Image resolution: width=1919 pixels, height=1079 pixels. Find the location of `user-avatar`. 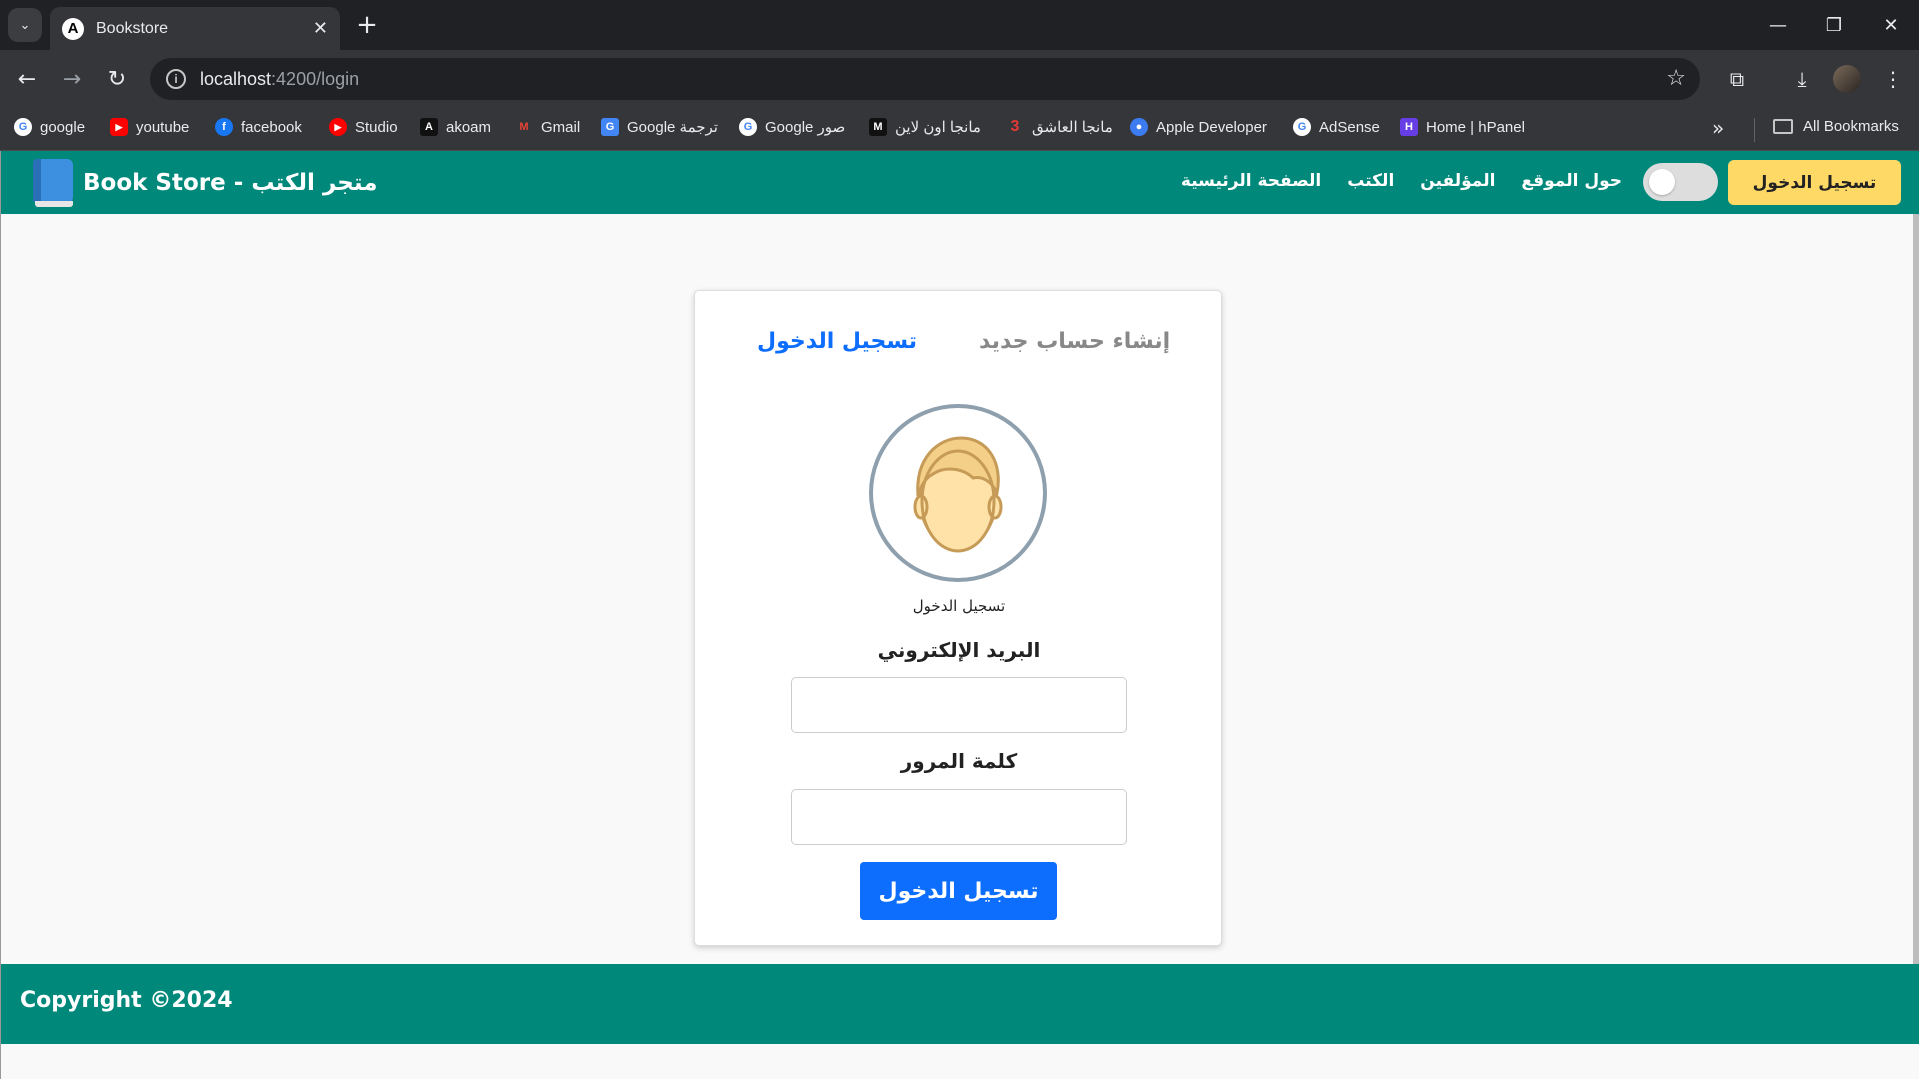

user-avatar is located at coordinates (958, 493).